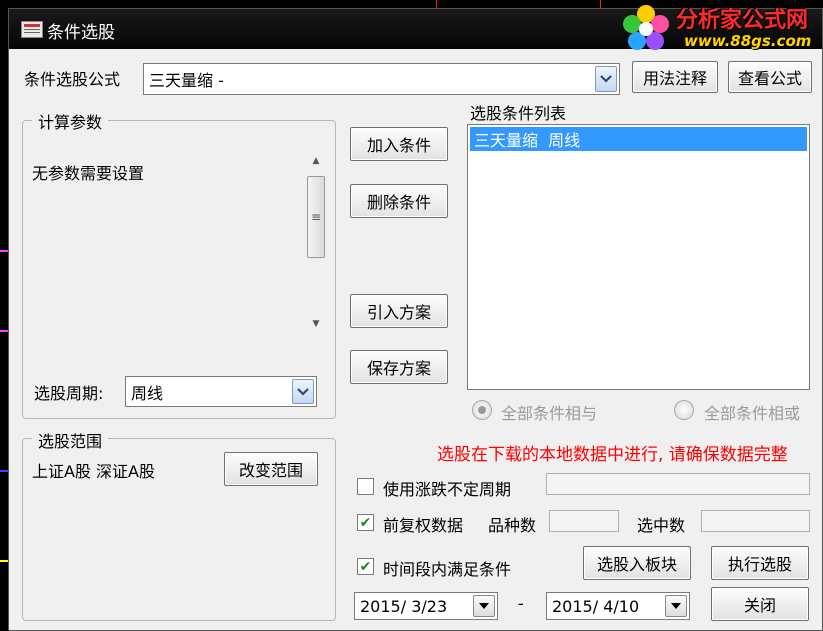 The width and height of the screenshot is (823, 631). I want to click on usage-notes-button: 用法注释, so click(675, 77).